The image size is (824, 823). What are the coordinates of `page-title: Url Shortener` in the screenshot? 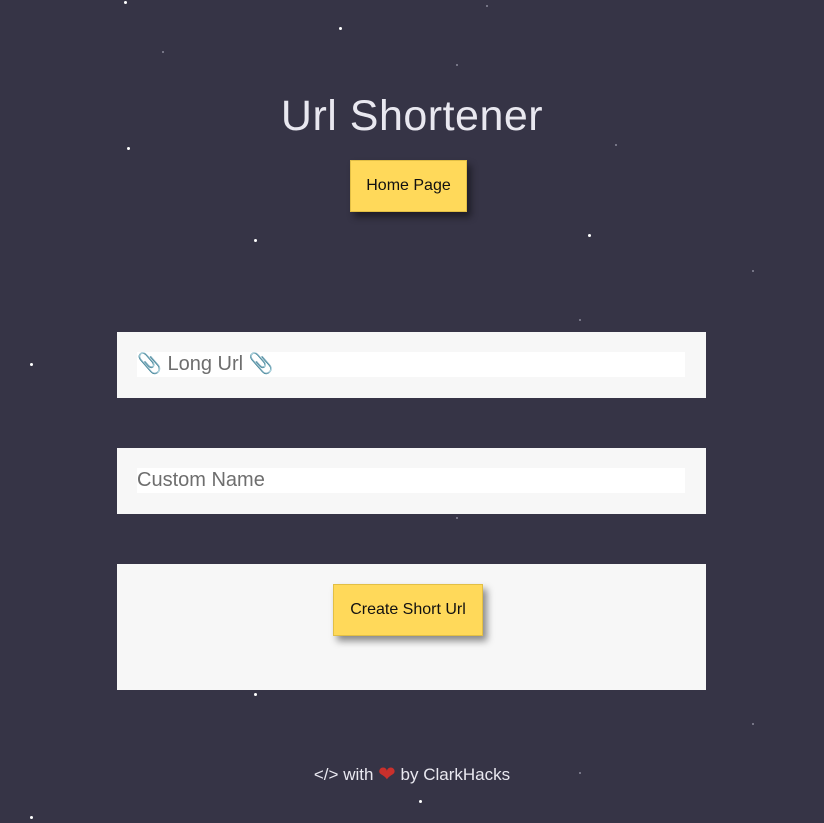 It's located at (412, 116).